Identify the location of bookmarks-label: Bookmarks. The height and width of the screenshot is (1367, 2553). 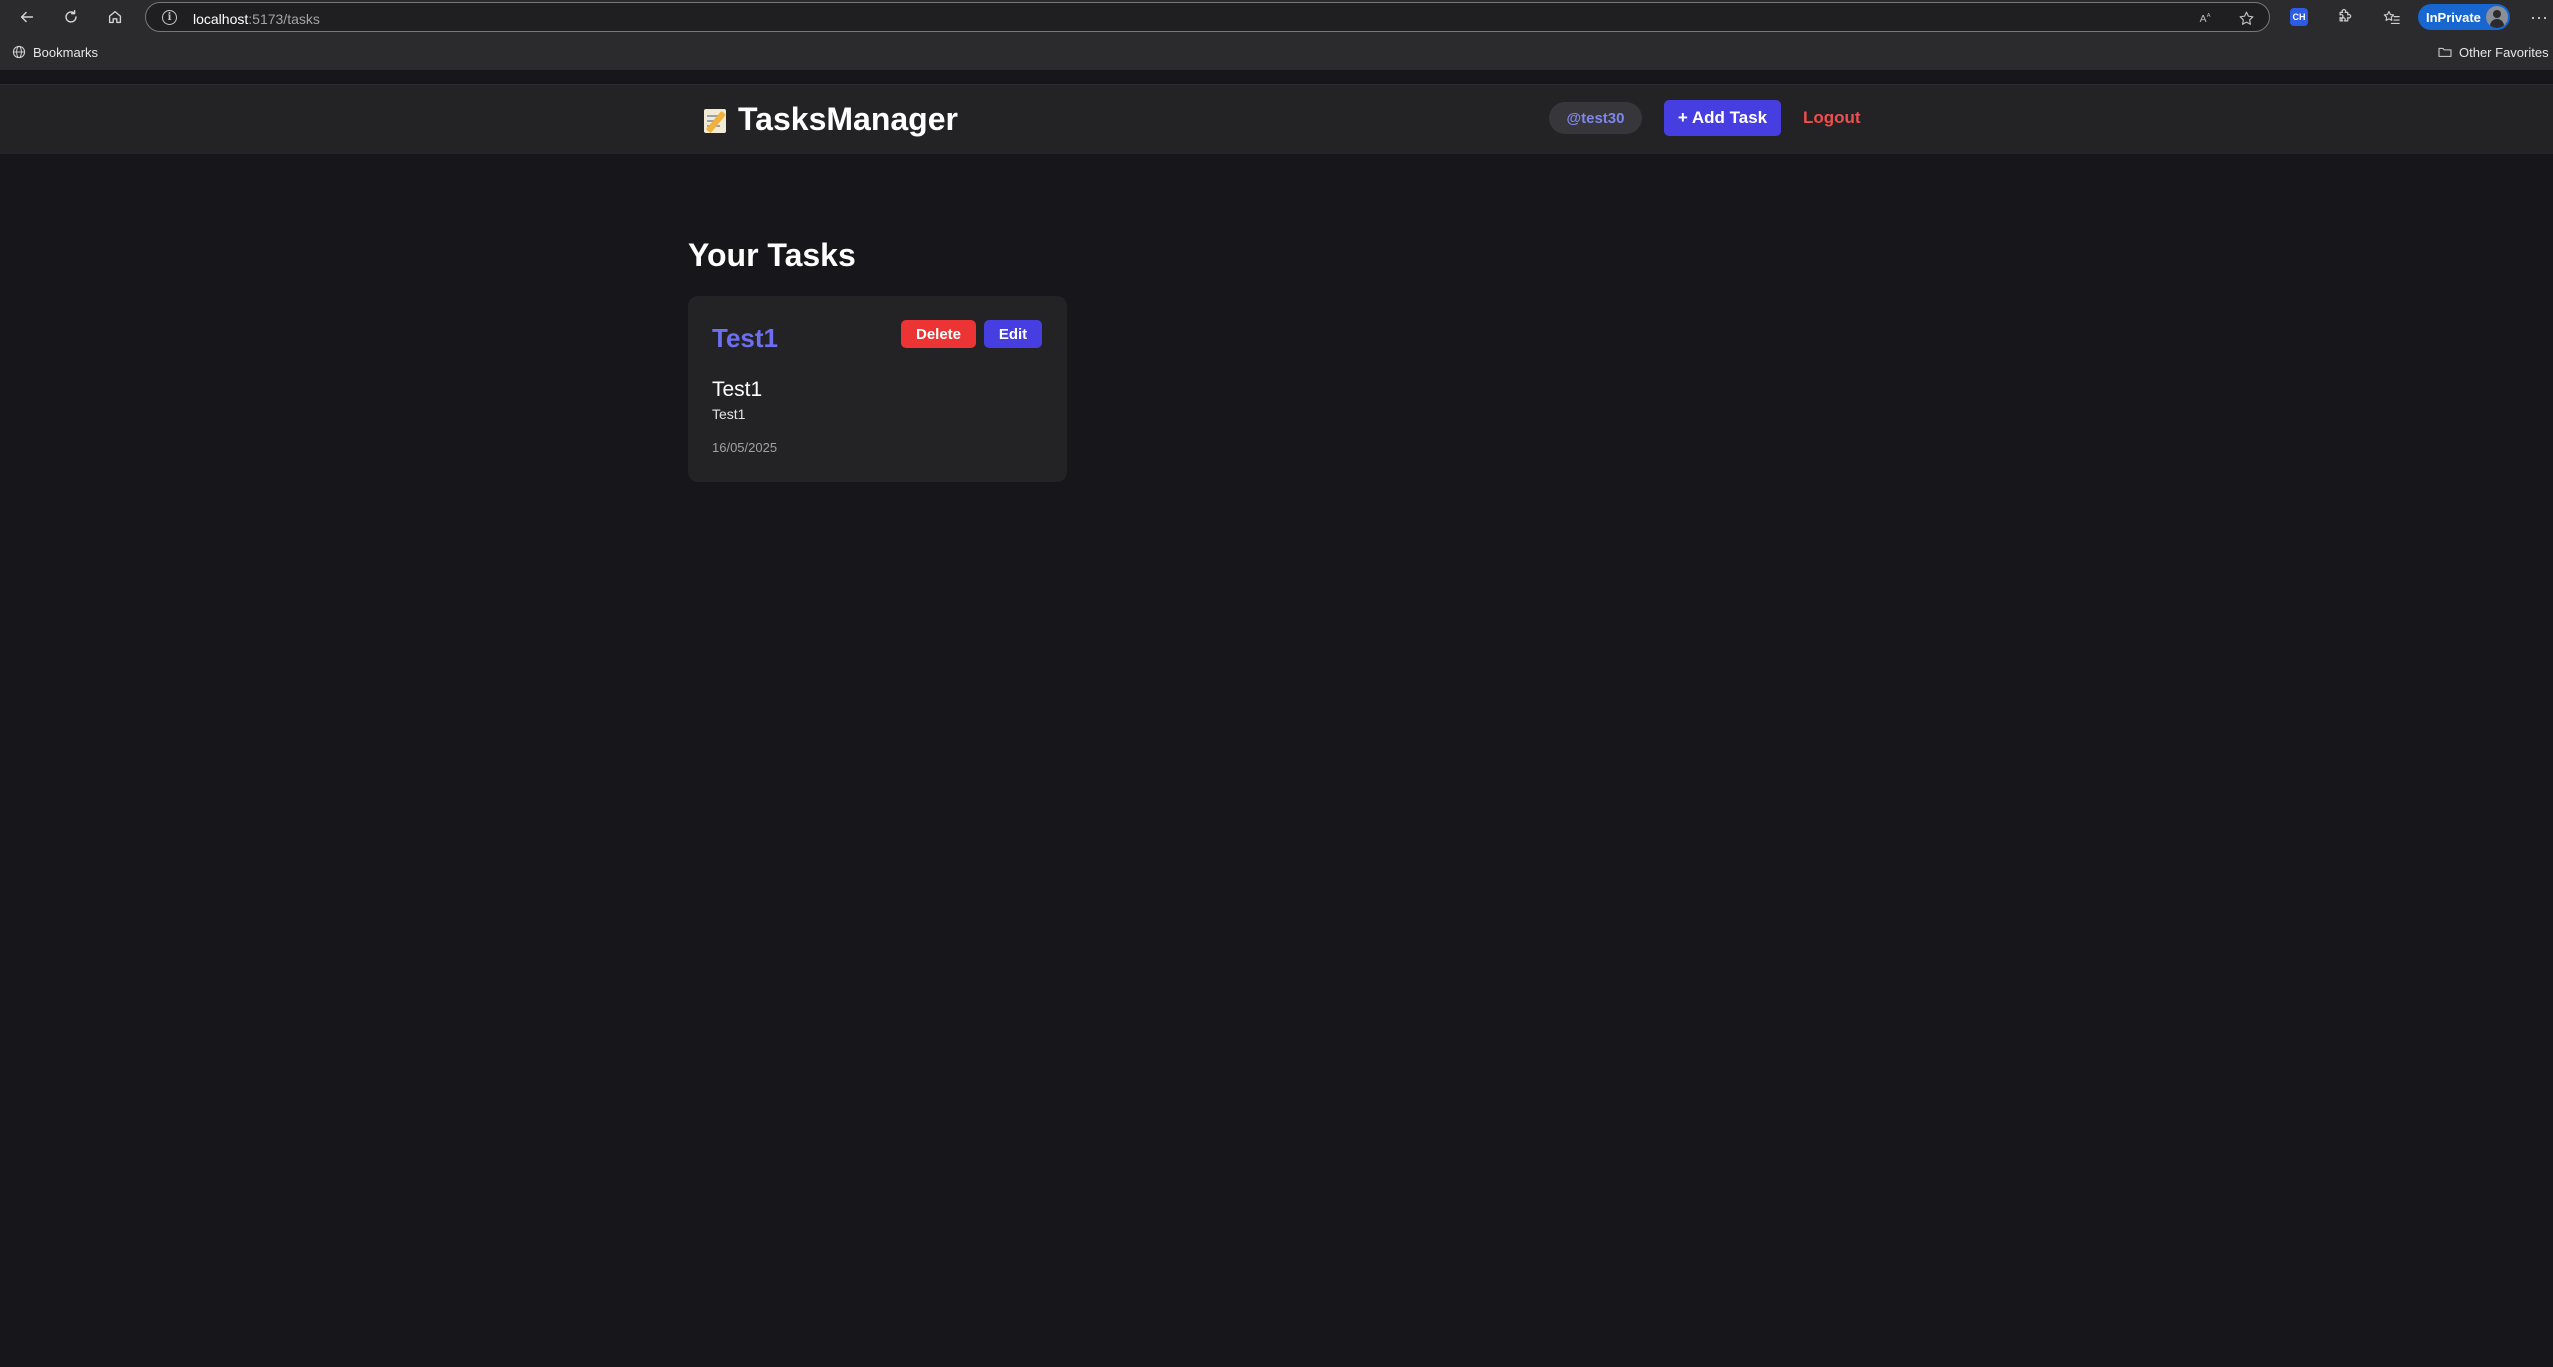
(66, 52).